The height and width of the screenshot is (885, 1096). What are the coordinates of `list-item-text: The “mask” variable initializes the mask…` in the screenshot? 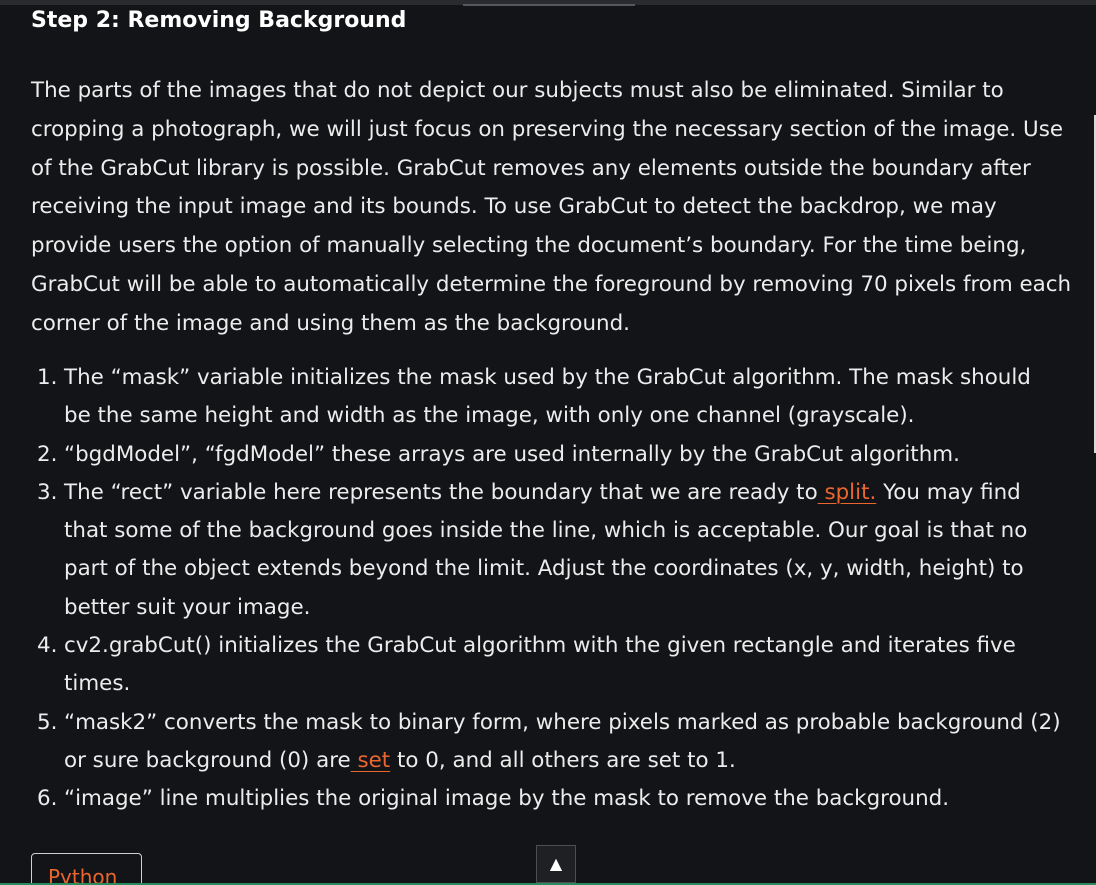 It's located at (547, 397).